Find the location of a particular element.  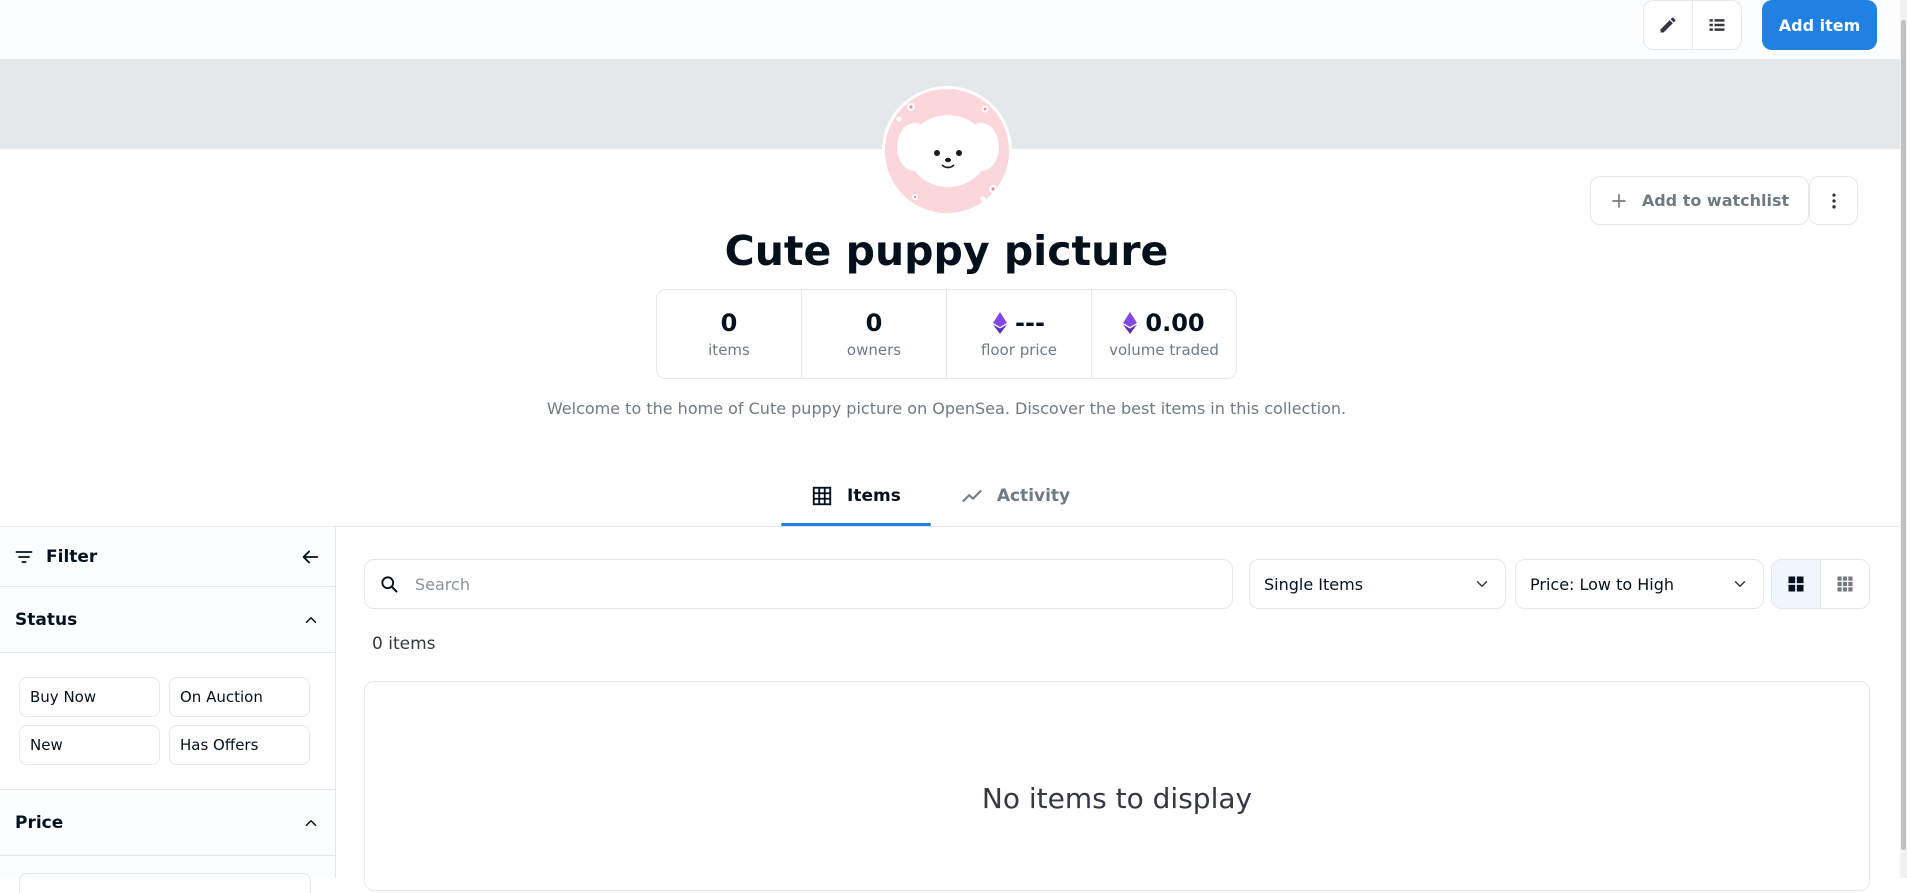

stat-floor-price: --- floor price is located at coordinates (1018, 334).